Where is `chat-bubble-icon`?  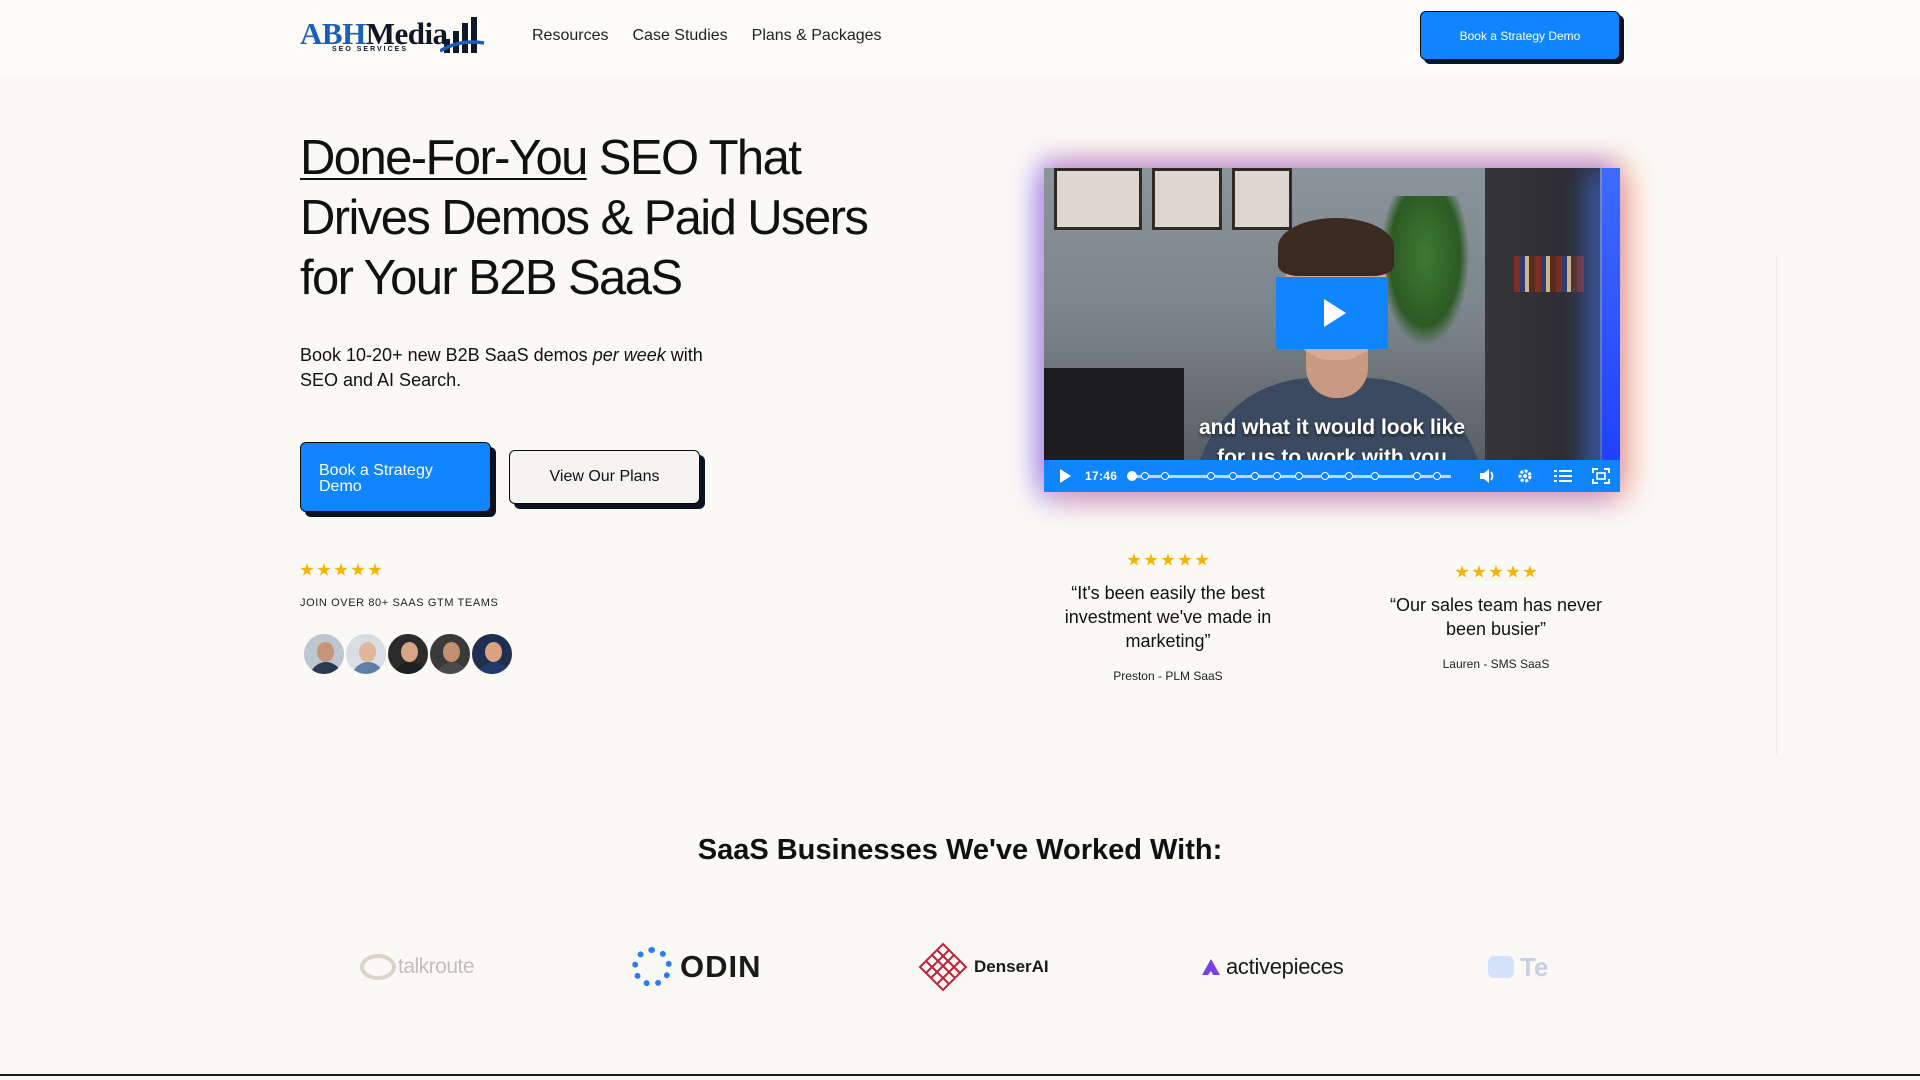 chat-bubble-icon is located at coordinates (1501, 967).